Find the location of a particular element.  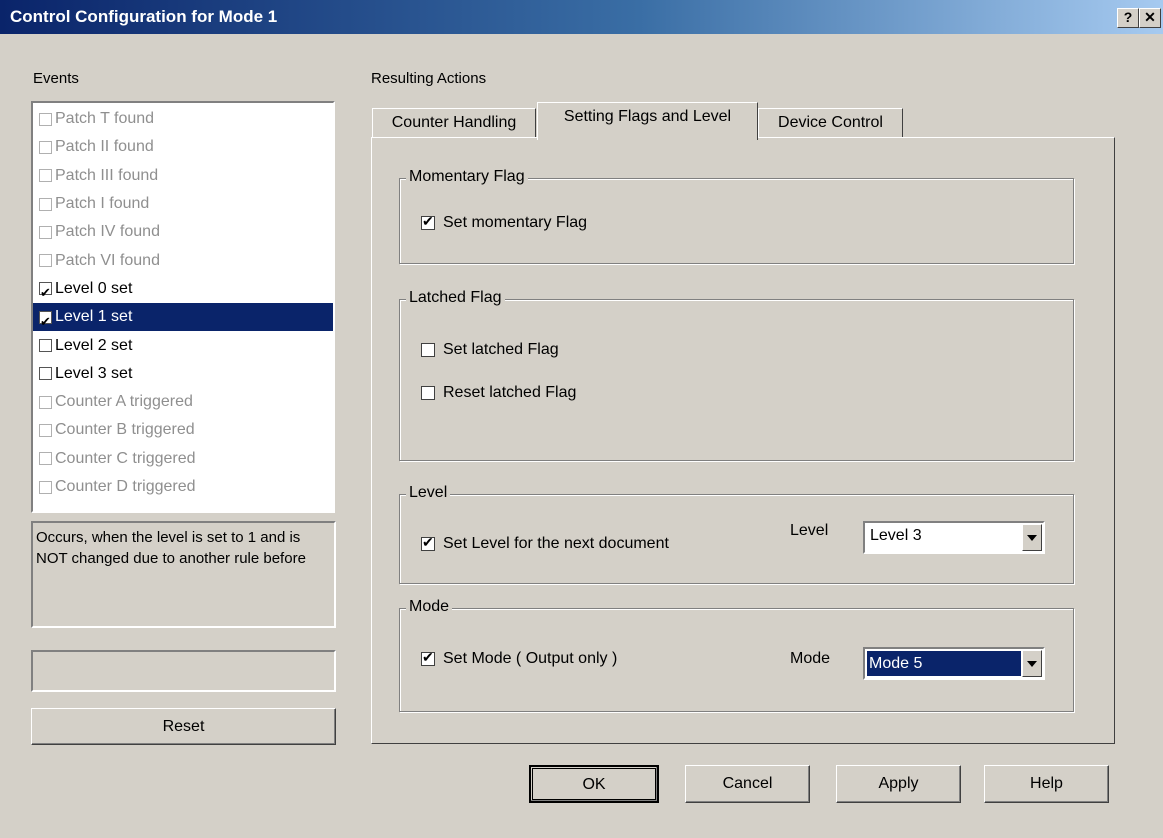

set-latched-flag-checkbox: Set latched Flag is located at coordinates (490, 350).